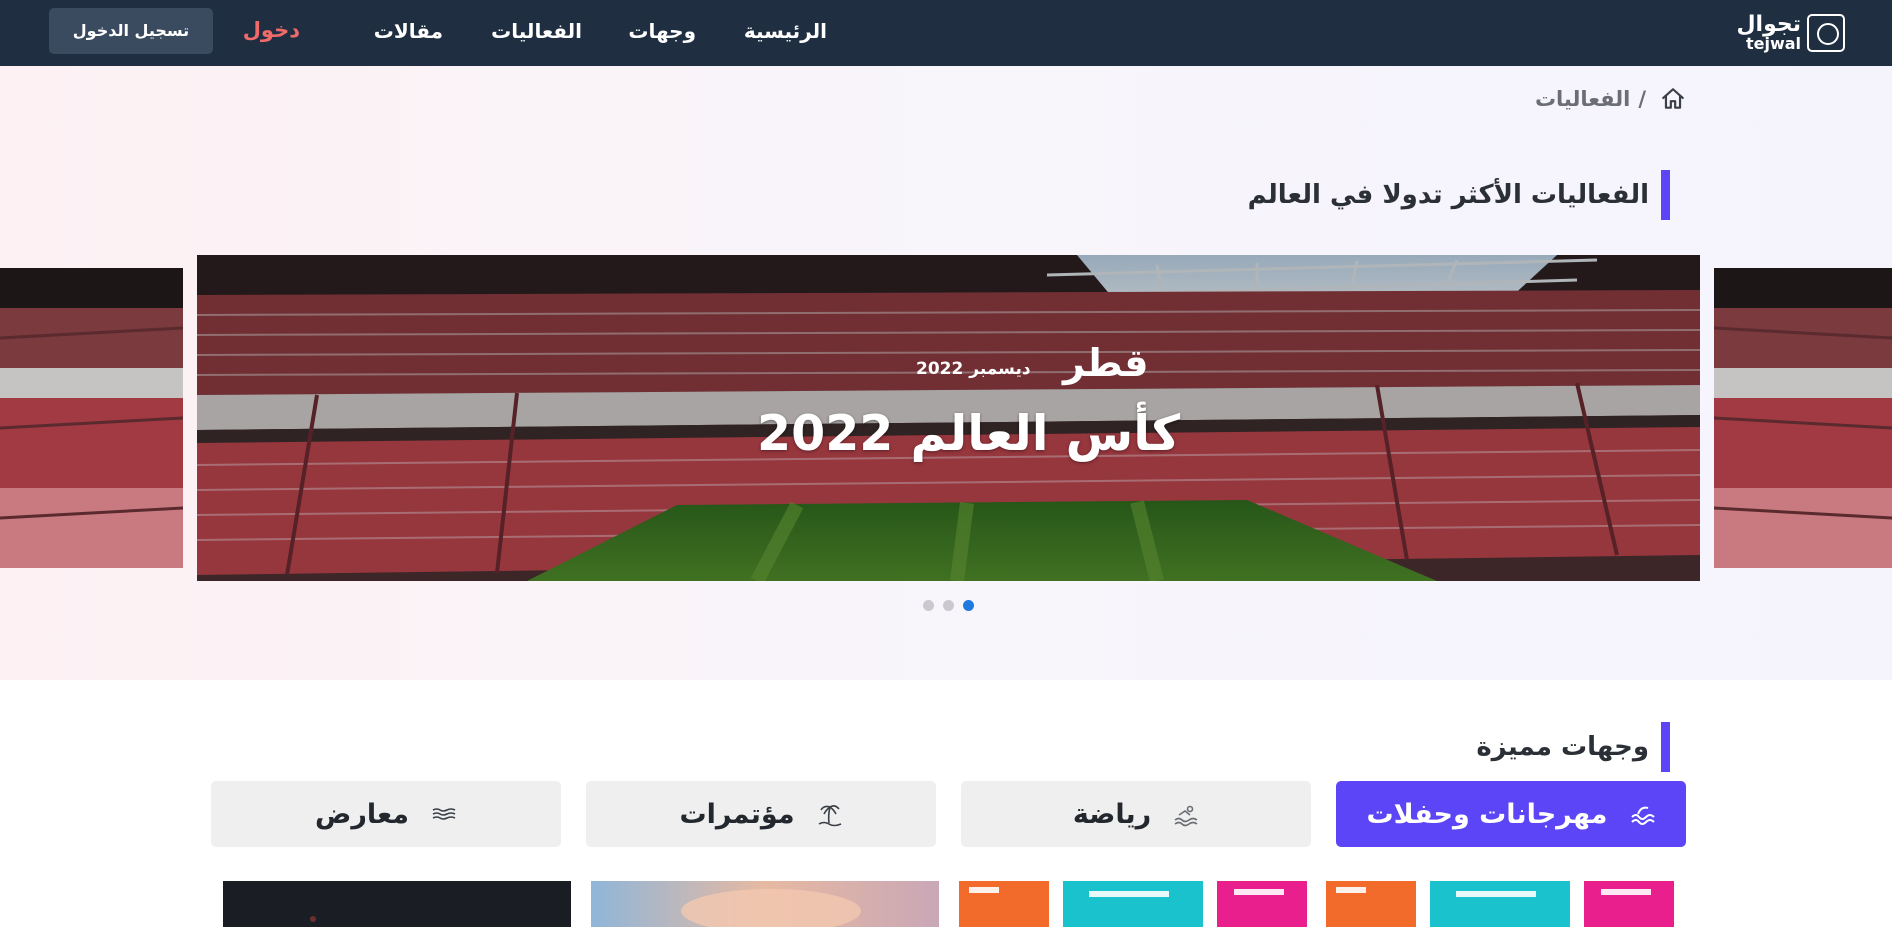 The width and height of the screenshot is (1892, 927). I want to click on globe-icon, so click(1826, 33).